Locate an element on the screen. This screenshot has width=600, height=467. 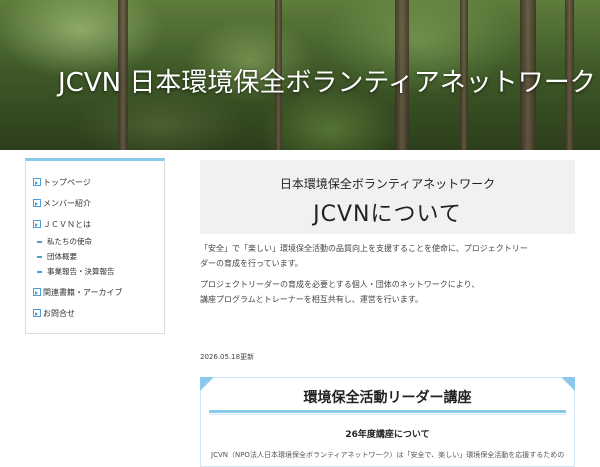
title-divider is located at coordinates (387, 411).